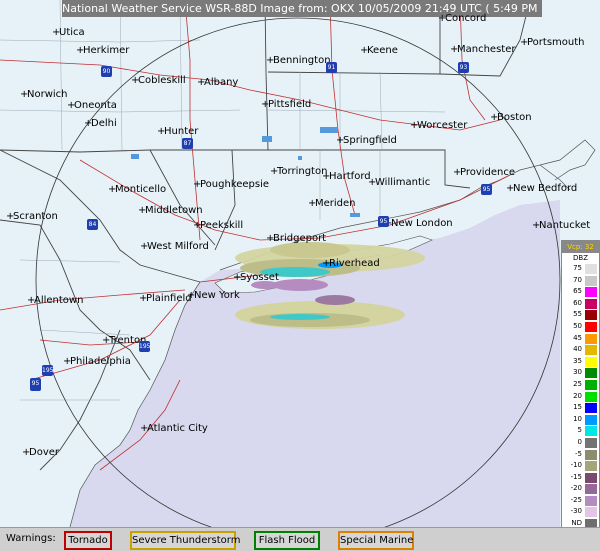 The height and width of the screenshot is (551, 600). What do you see at coordinates (141, 189) in the screenshot?
I see `city-name: Monticello` at bounding box center [141, 189].